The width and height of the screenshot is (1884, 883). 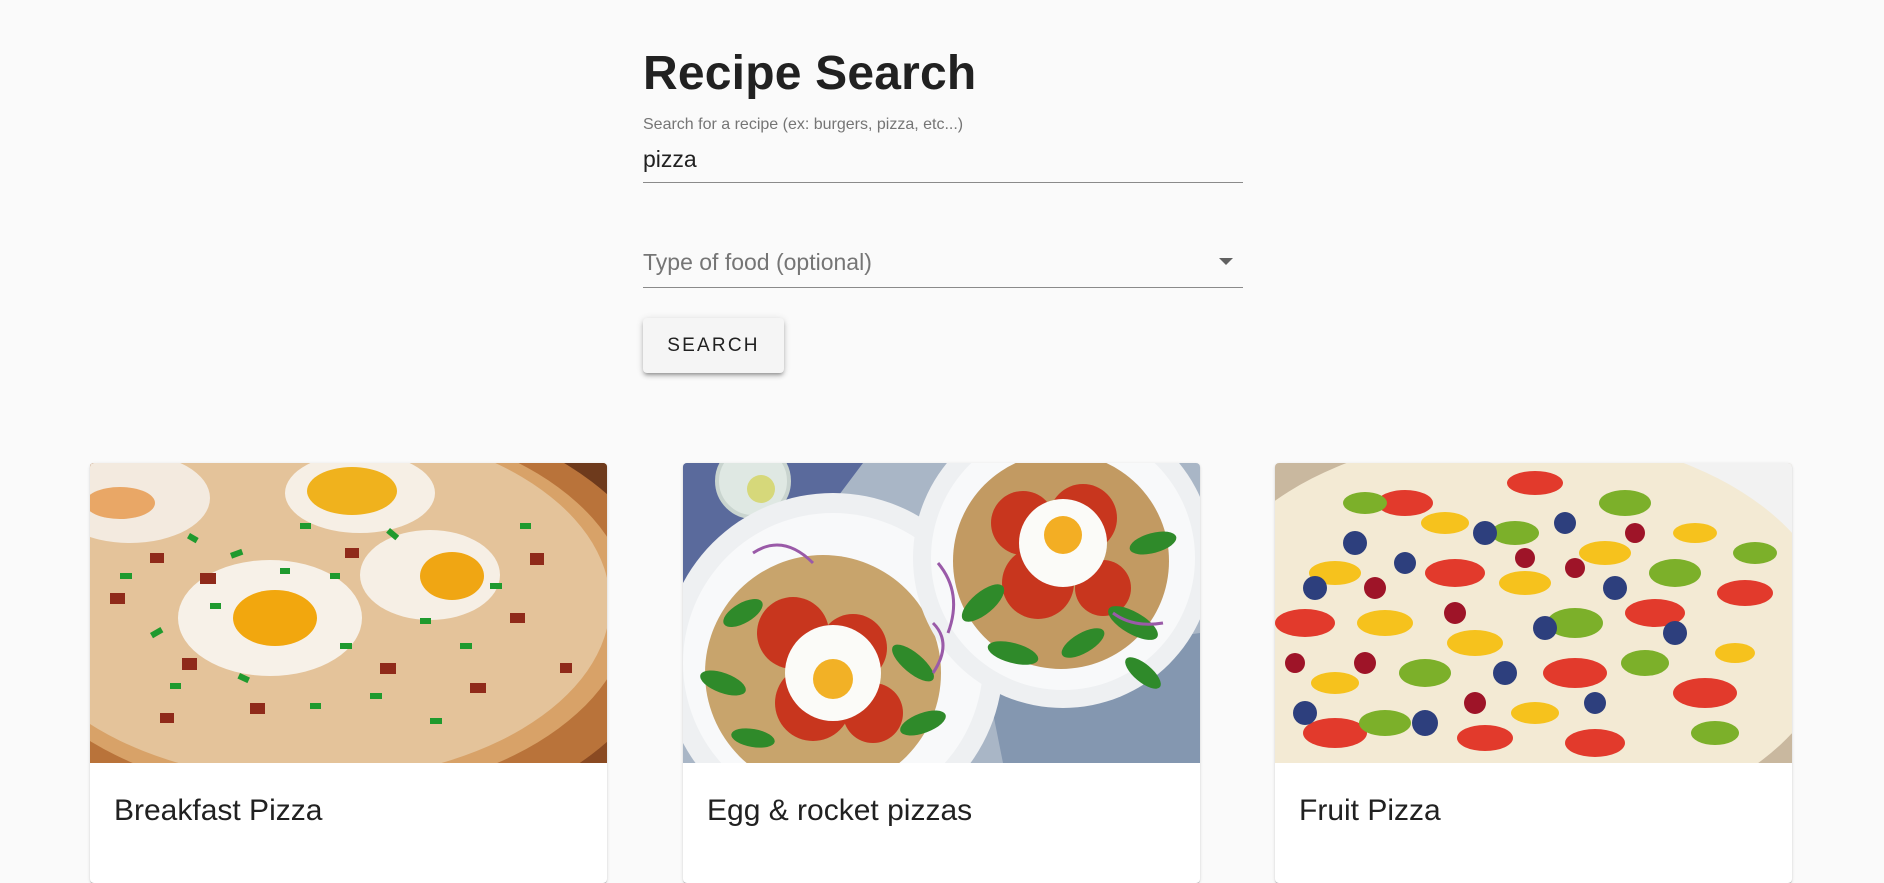 I want to click on recipe-card: Fruit Pizza, so click(x=1533, y=673).